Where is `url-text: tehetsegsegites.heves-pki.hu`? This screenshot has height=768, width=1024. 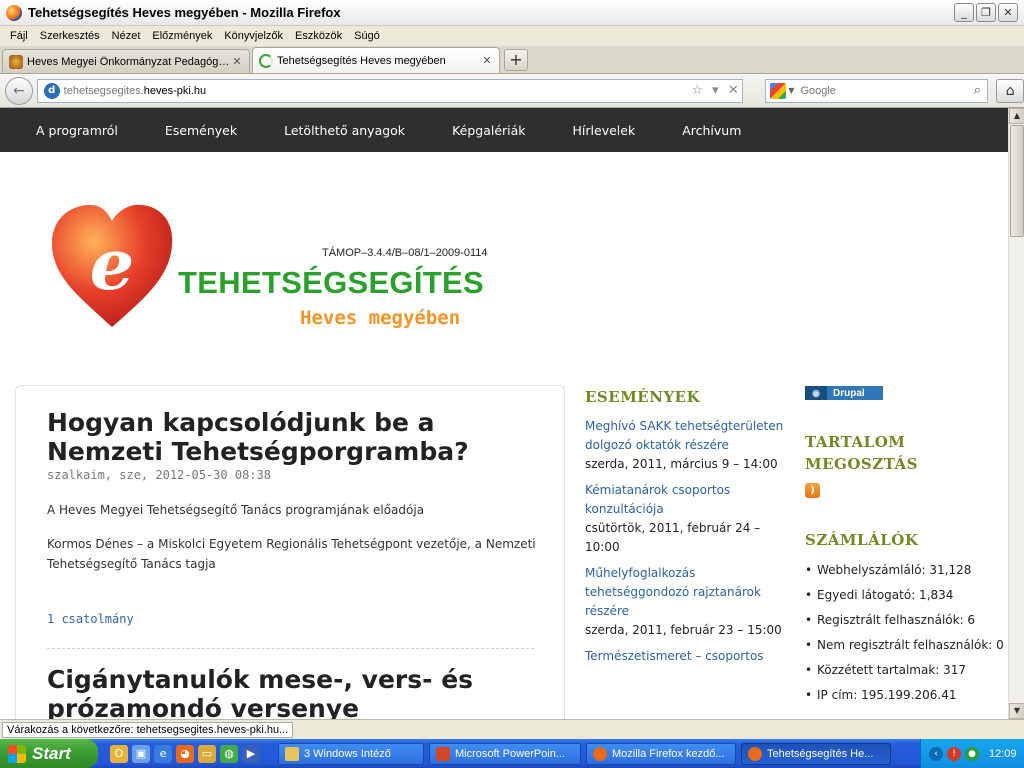 url-text: tehetsegsegites.heves-pki.hu is located at coordinates (376, 91).